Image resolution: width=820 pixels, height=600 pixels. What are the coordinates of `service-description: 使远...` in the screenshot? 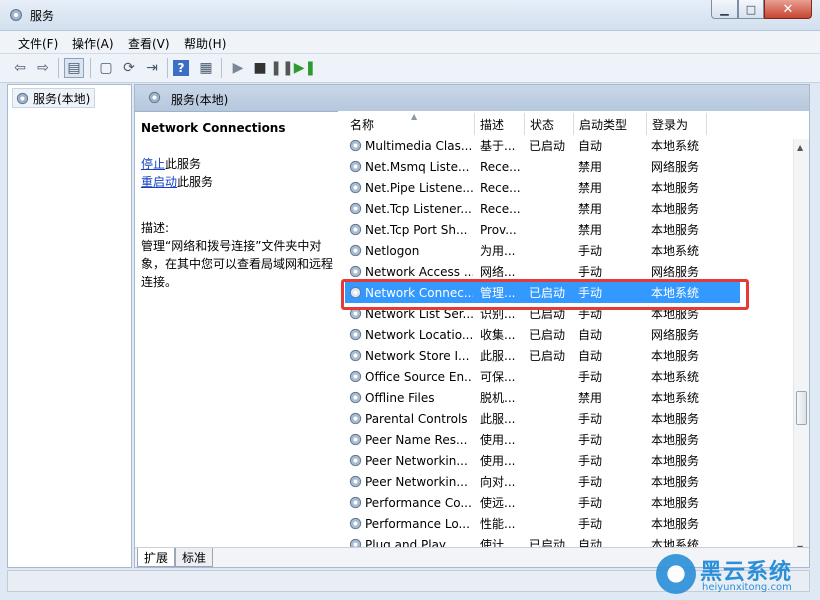 It's located at (498, 503).